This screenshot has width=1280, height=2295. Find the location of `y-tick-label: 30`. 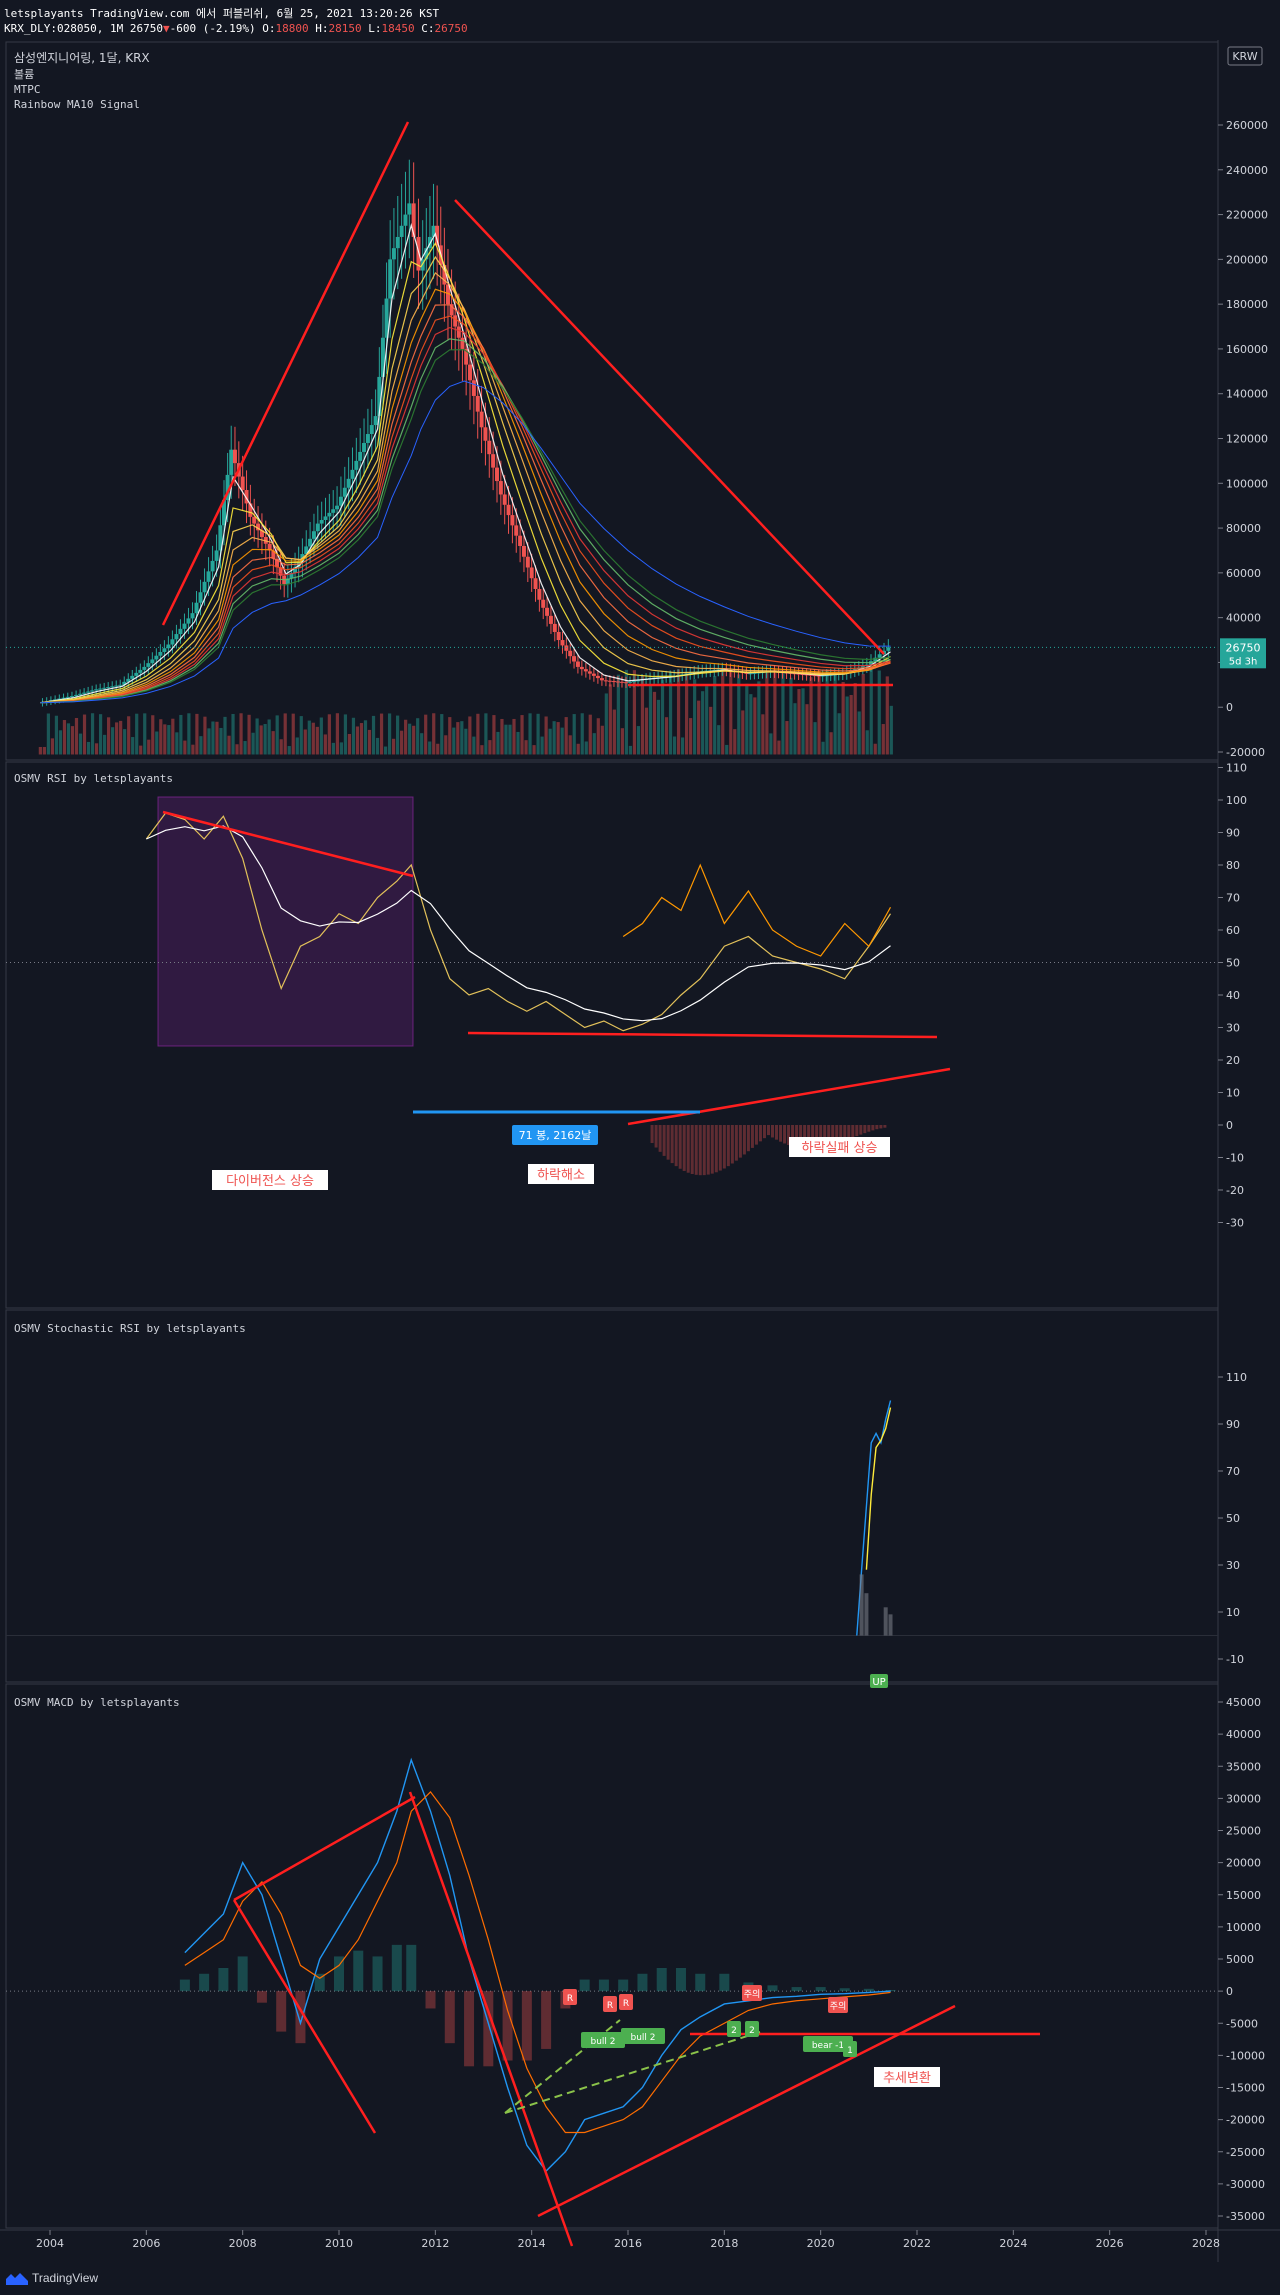

y-tick-label: 30 is located at coordinates (1233, 1565).